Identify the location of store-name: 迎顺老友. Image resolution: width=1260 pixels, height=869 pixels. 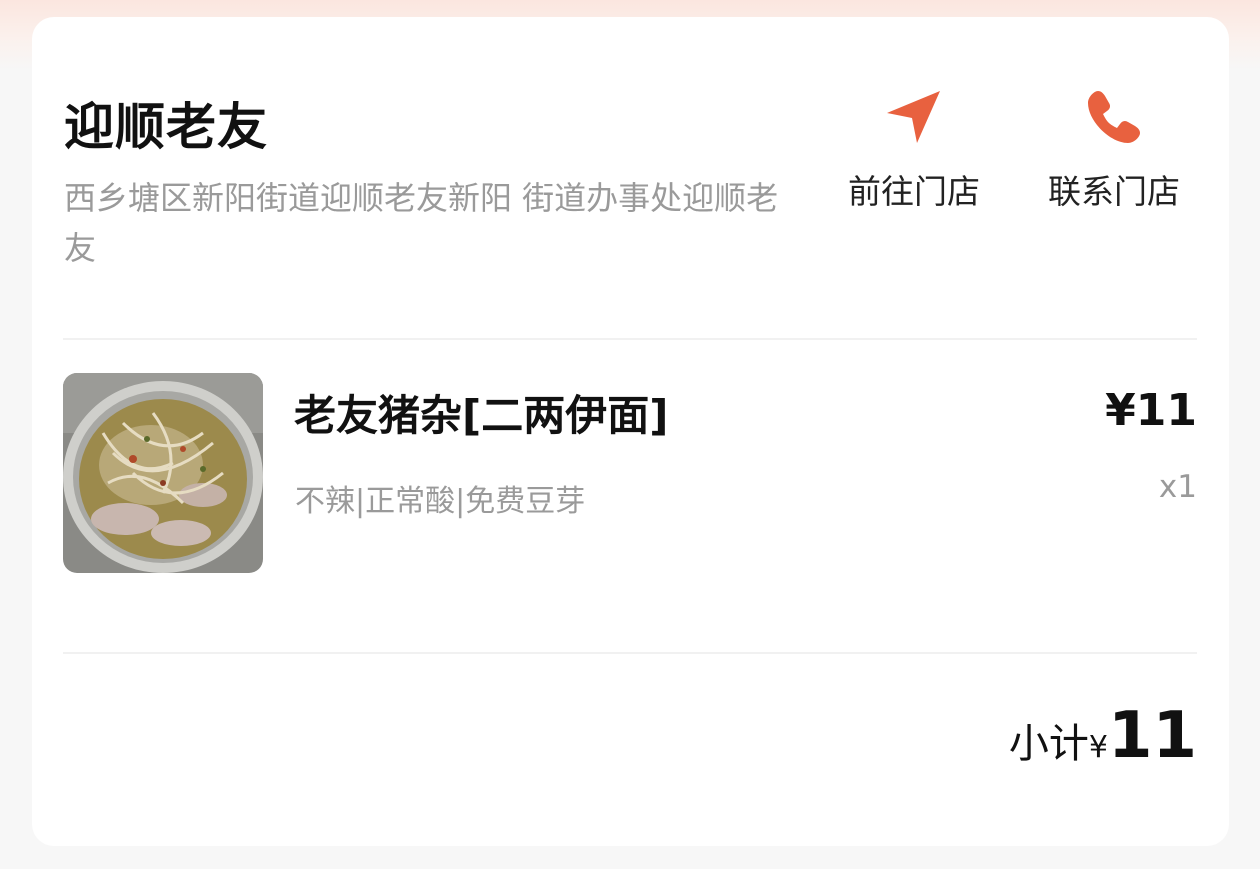
(166, 127).